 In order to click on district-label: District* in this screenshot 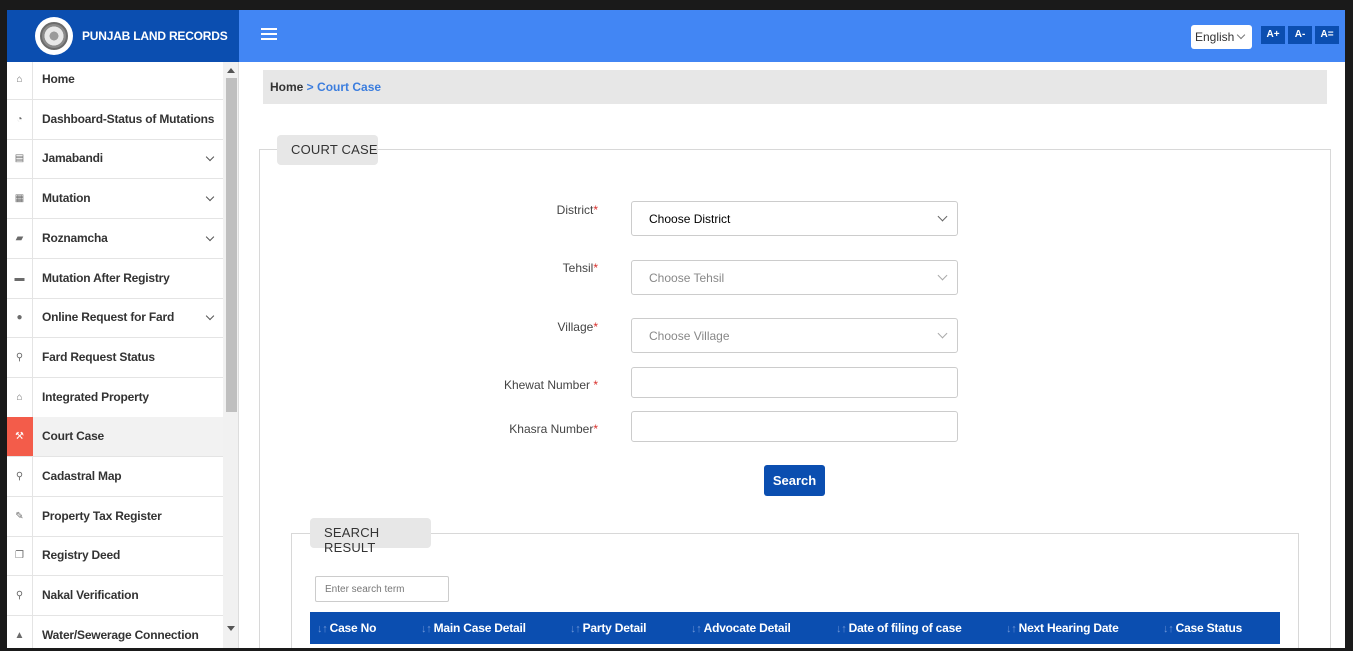, I will do `click(577, 210)`.